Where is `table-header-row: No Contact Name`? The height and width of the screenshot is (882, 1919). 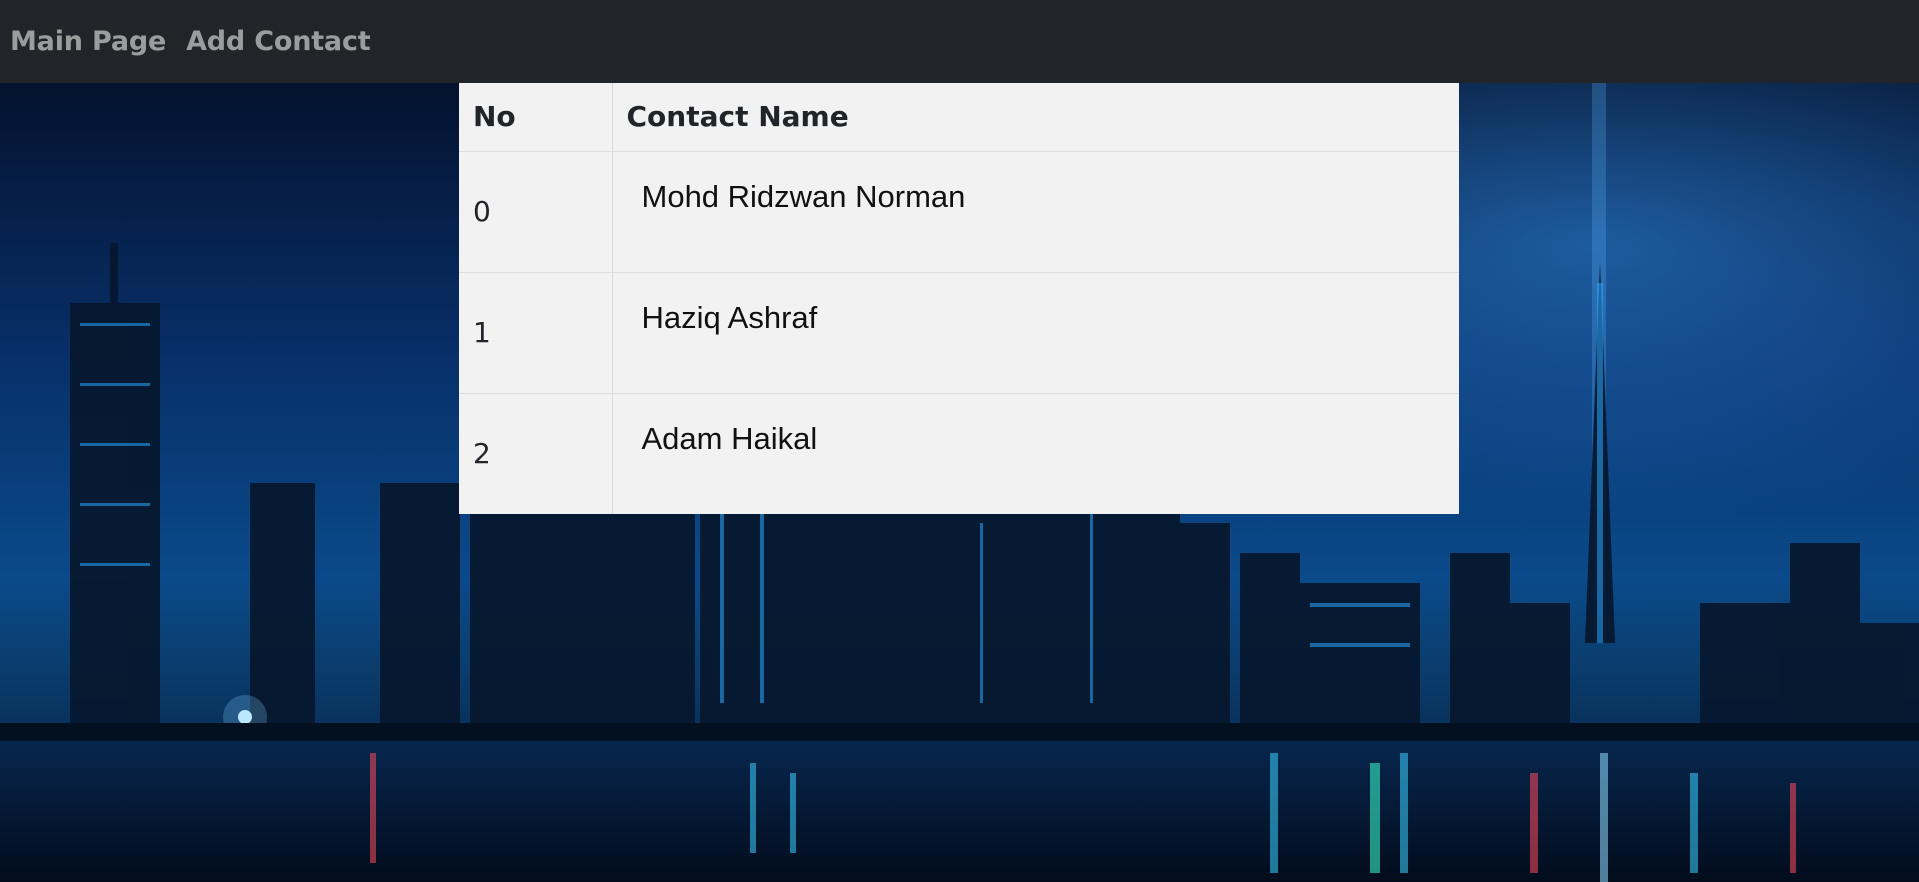
table-header-row: No Contact Name is located at coordinates (959, 117).